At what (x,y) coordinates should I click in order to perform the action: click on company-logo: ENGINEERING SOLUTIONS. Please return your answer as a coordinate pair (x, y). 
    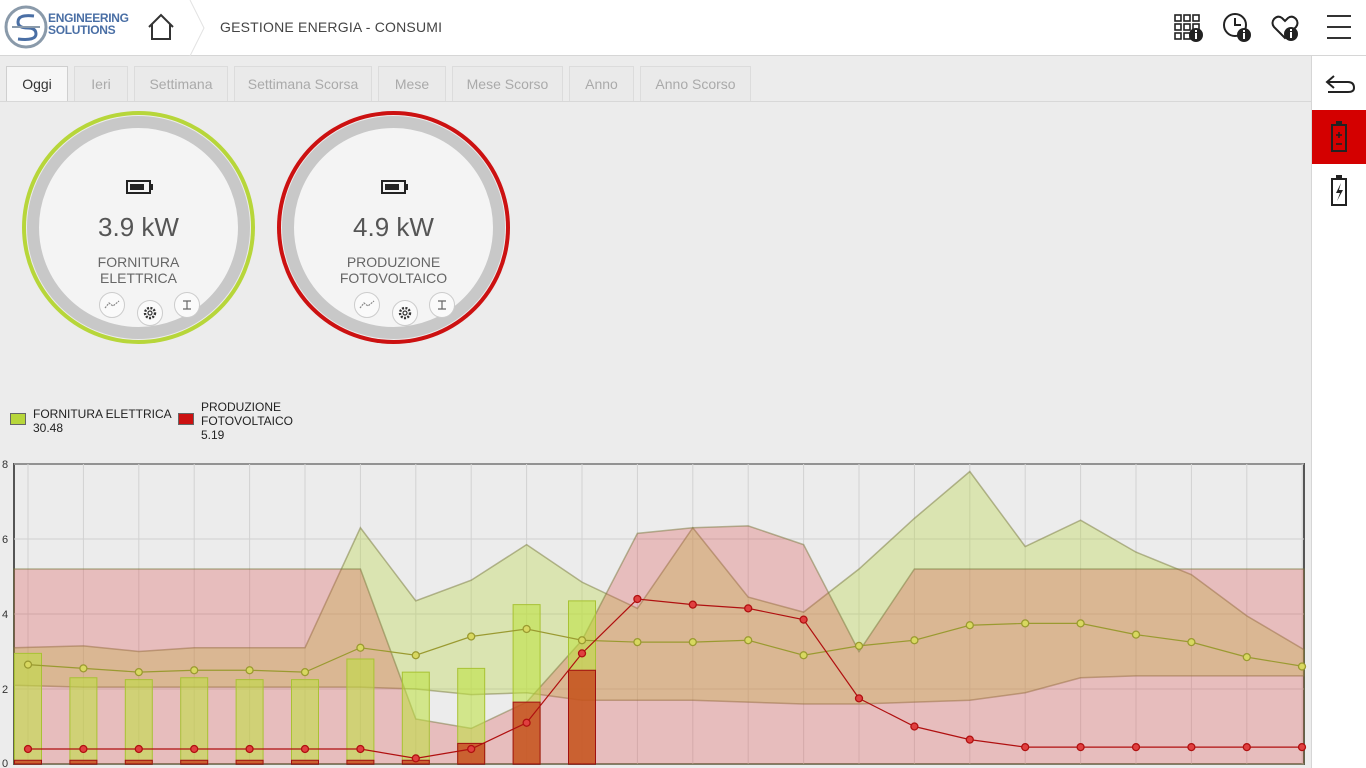
    Looking at the image, I should click on (67, 27).